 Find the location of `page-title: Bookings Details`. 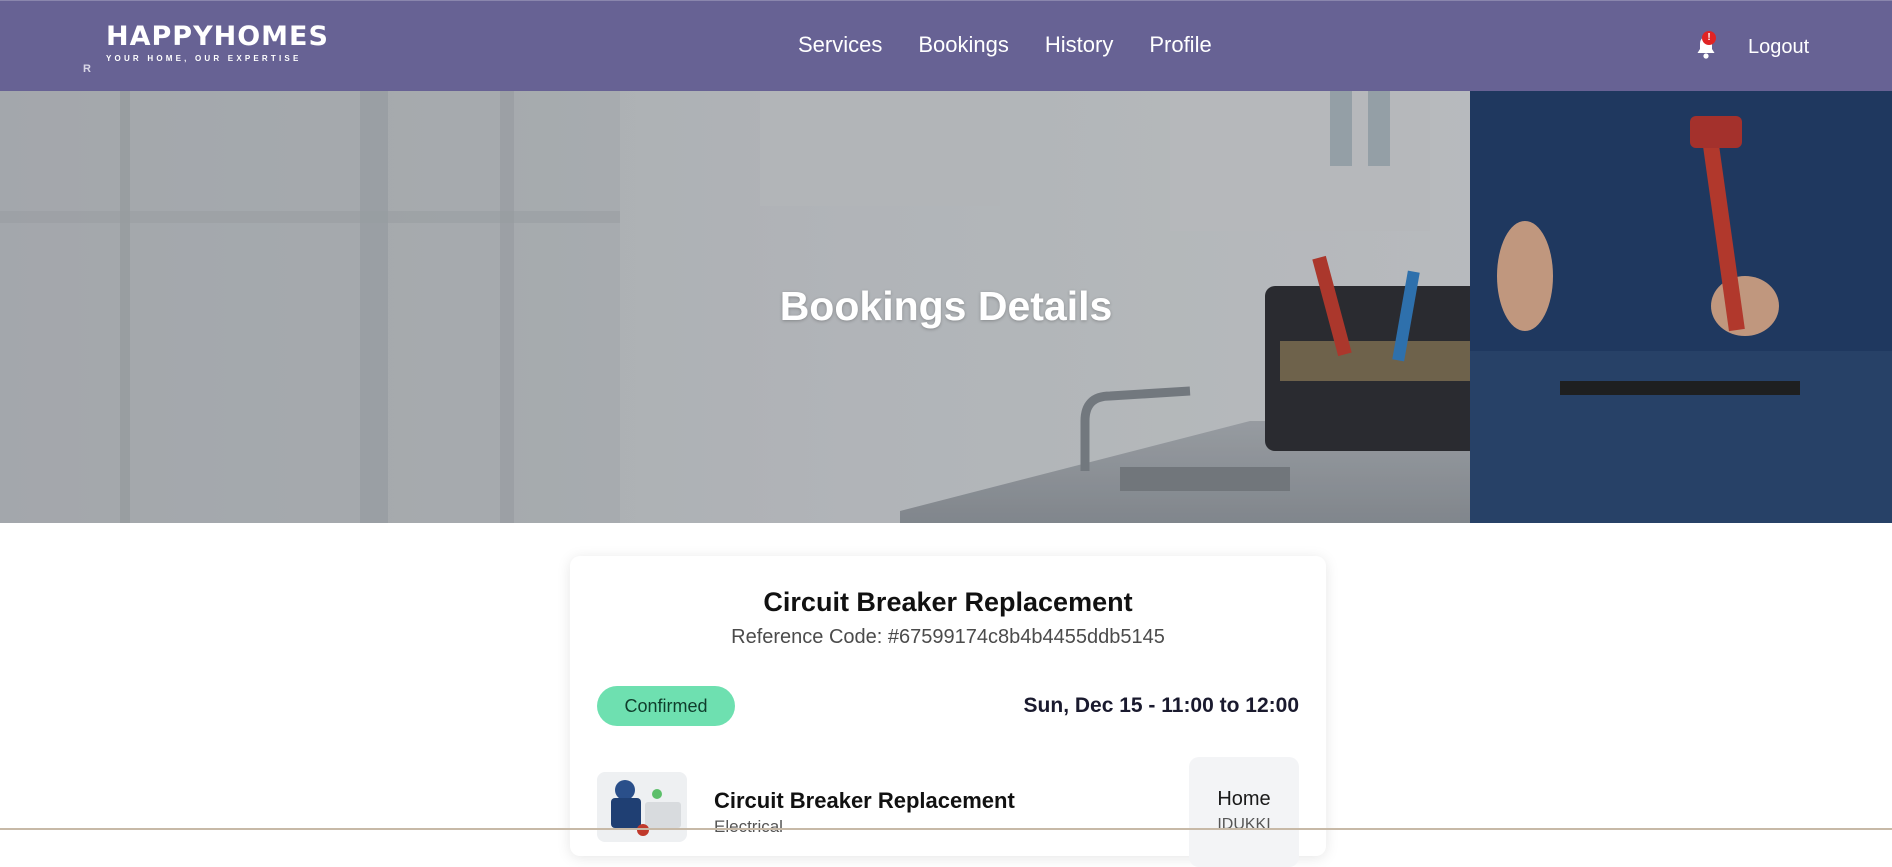

page-title: Bookings Details is located at coordinates (946, 306).